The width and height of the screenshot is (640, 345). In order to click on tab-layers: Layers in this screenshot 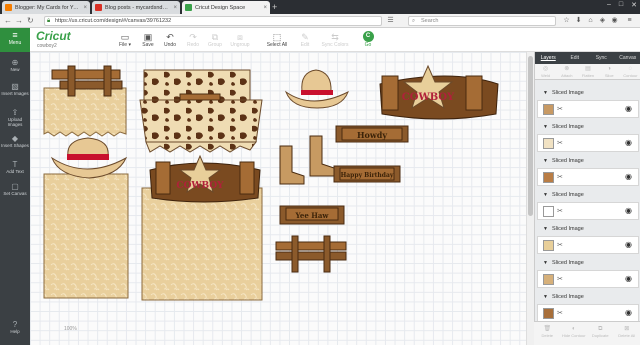, I will do `click(548, 58)`.